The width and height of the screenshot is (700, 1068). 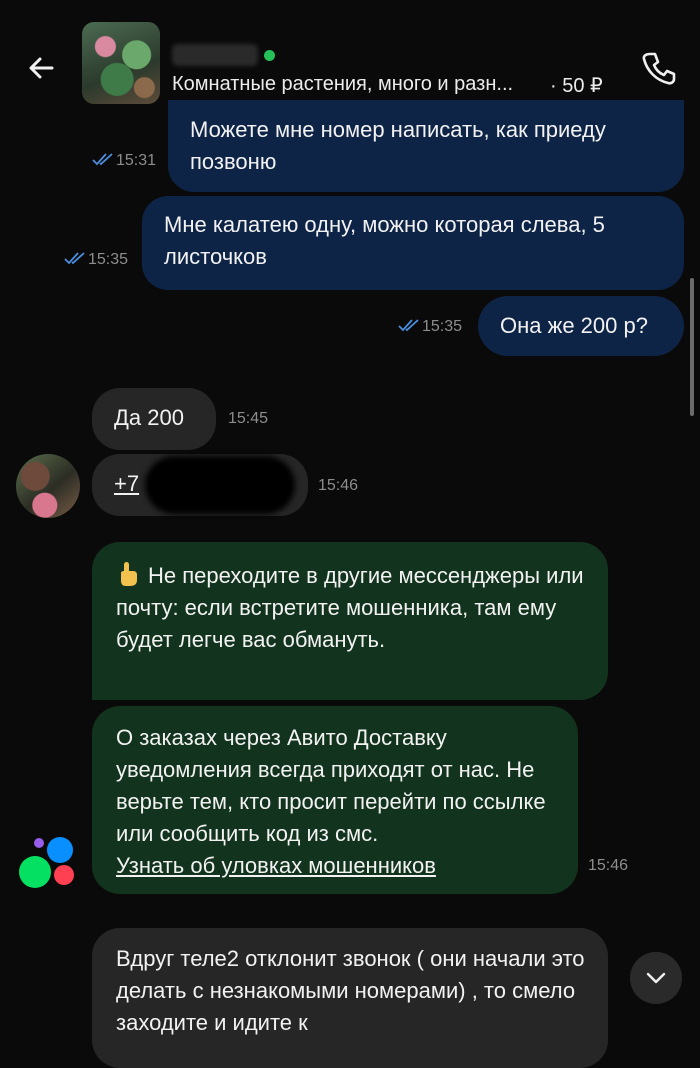 What do you see at coordinates (48, 486) in the screenshot?
I see `sender-avatar` at bounding box center [48, 486].